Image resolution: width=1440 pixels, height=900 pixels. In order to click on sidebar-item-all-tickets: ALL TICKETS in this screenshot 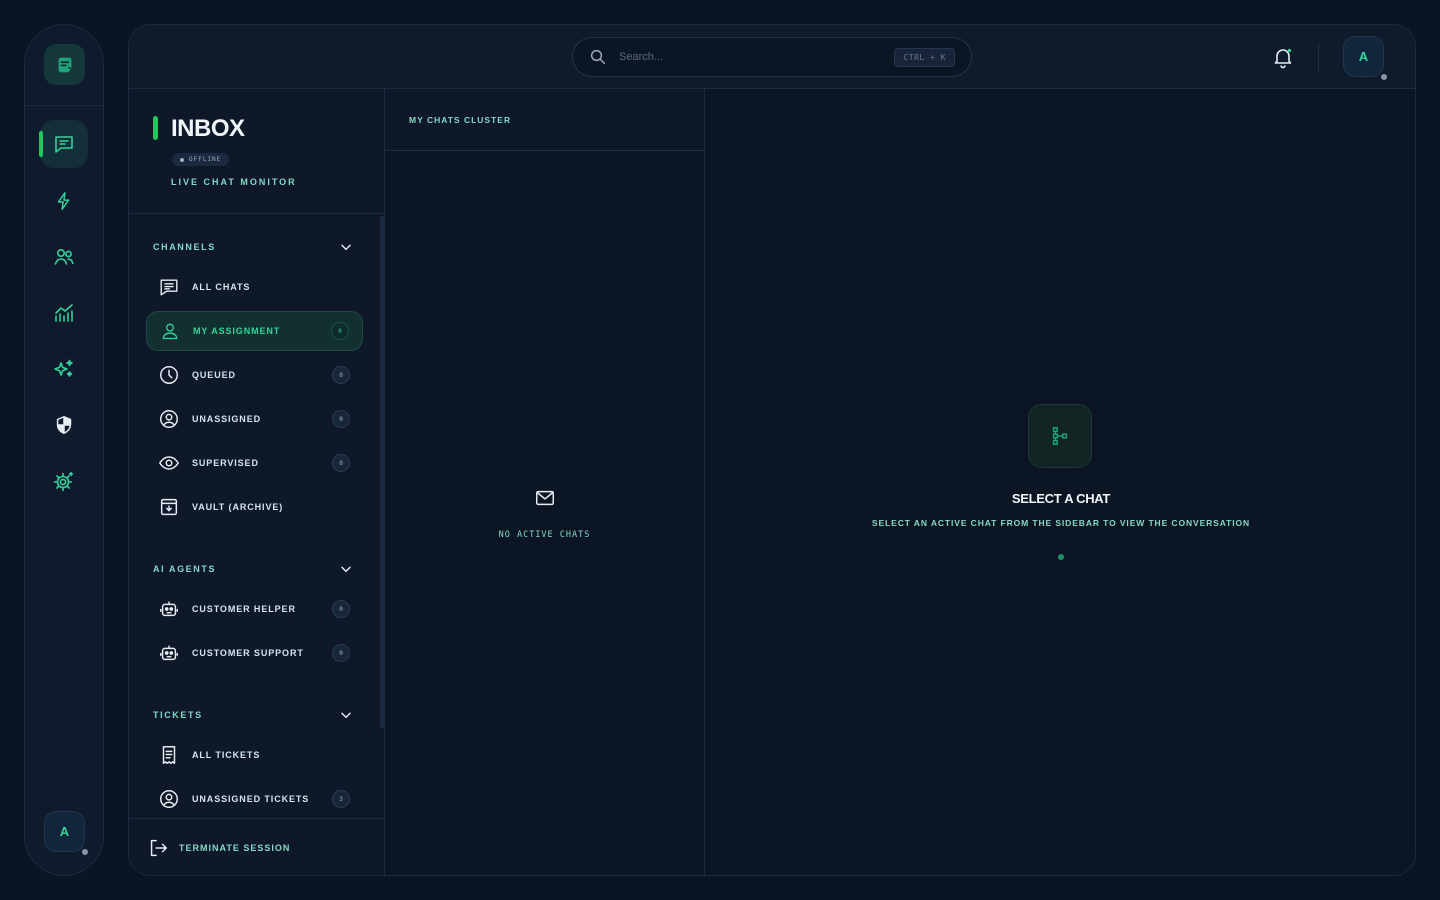, I will do `click(254, 755)`.